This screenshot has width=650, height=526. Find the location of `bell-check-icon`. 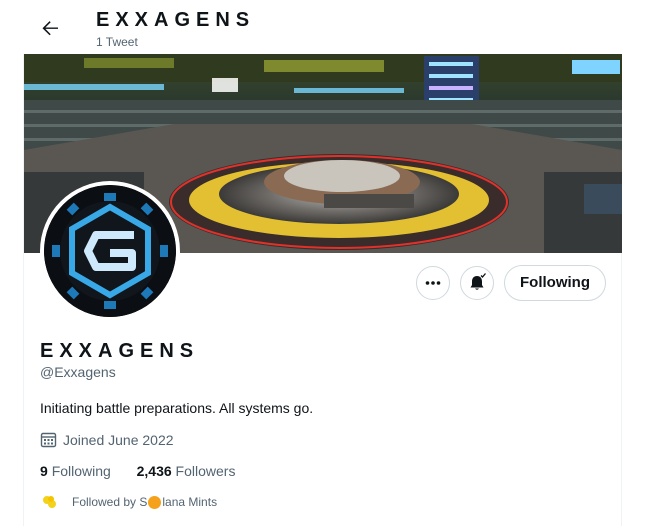

bell-check-icon is located at coordinates (478, 281).